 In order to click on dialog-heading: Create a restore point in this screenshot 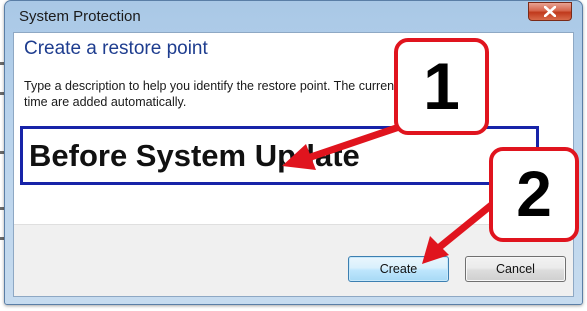, I will do `click(116, 48)`.